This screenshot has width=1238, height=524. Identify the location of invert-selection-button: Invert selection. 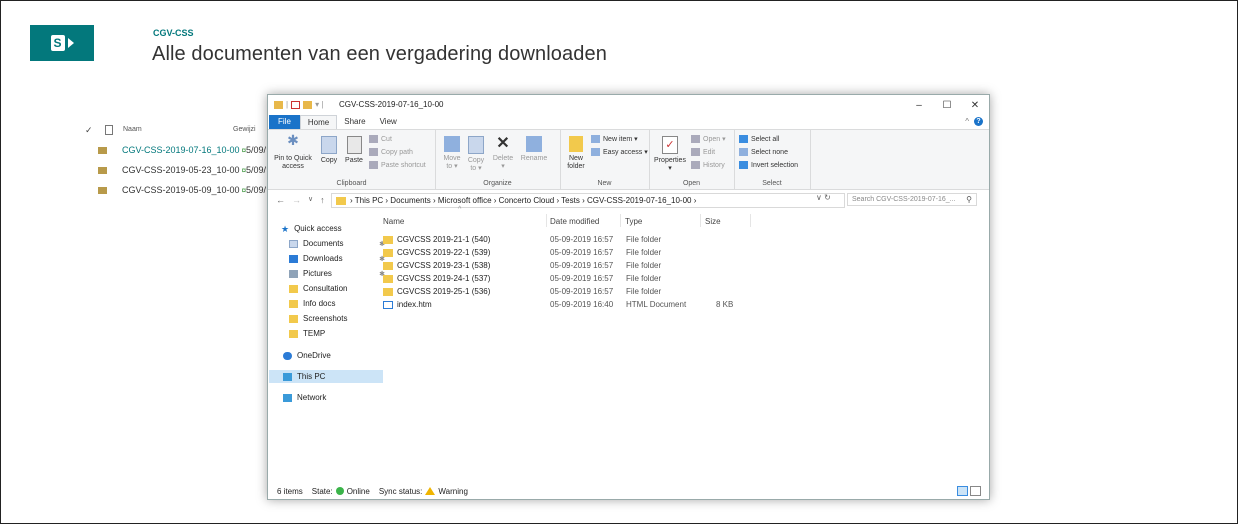
(768, 165).